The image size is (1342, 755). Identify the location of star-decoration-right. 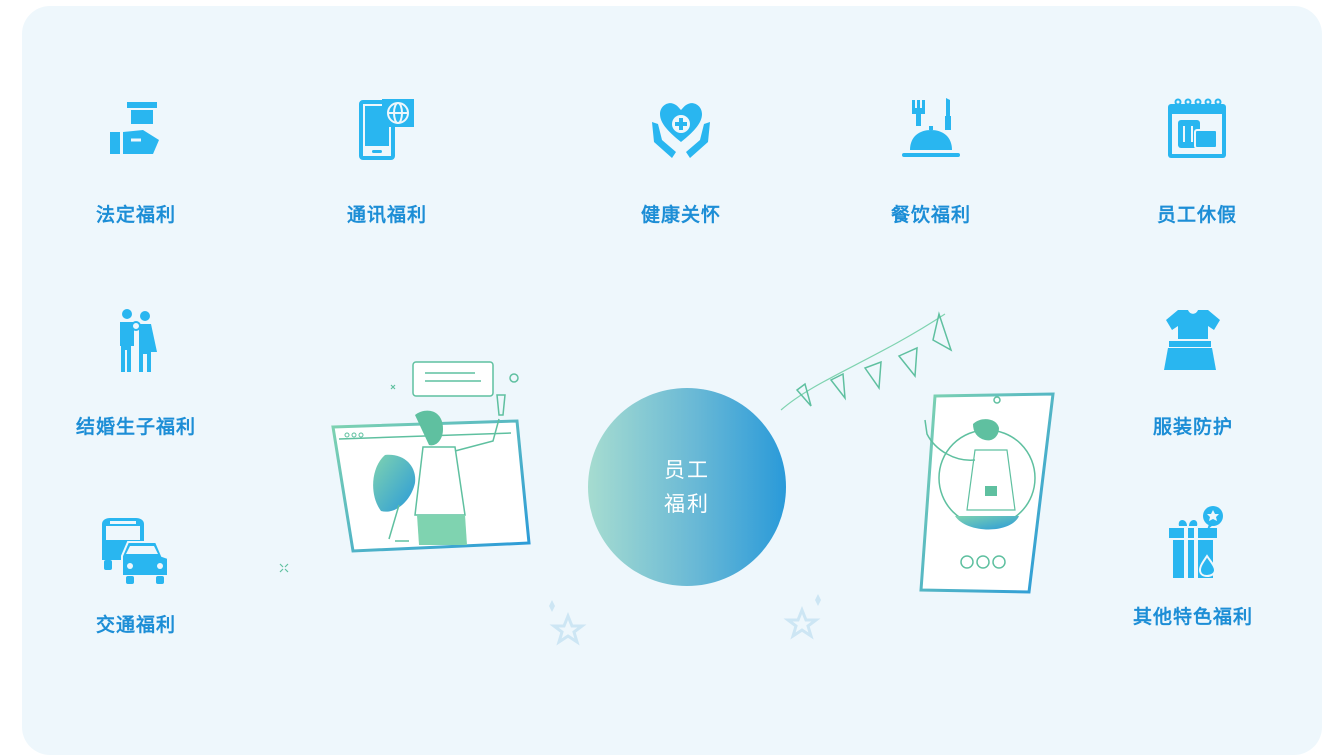
(802, 617).